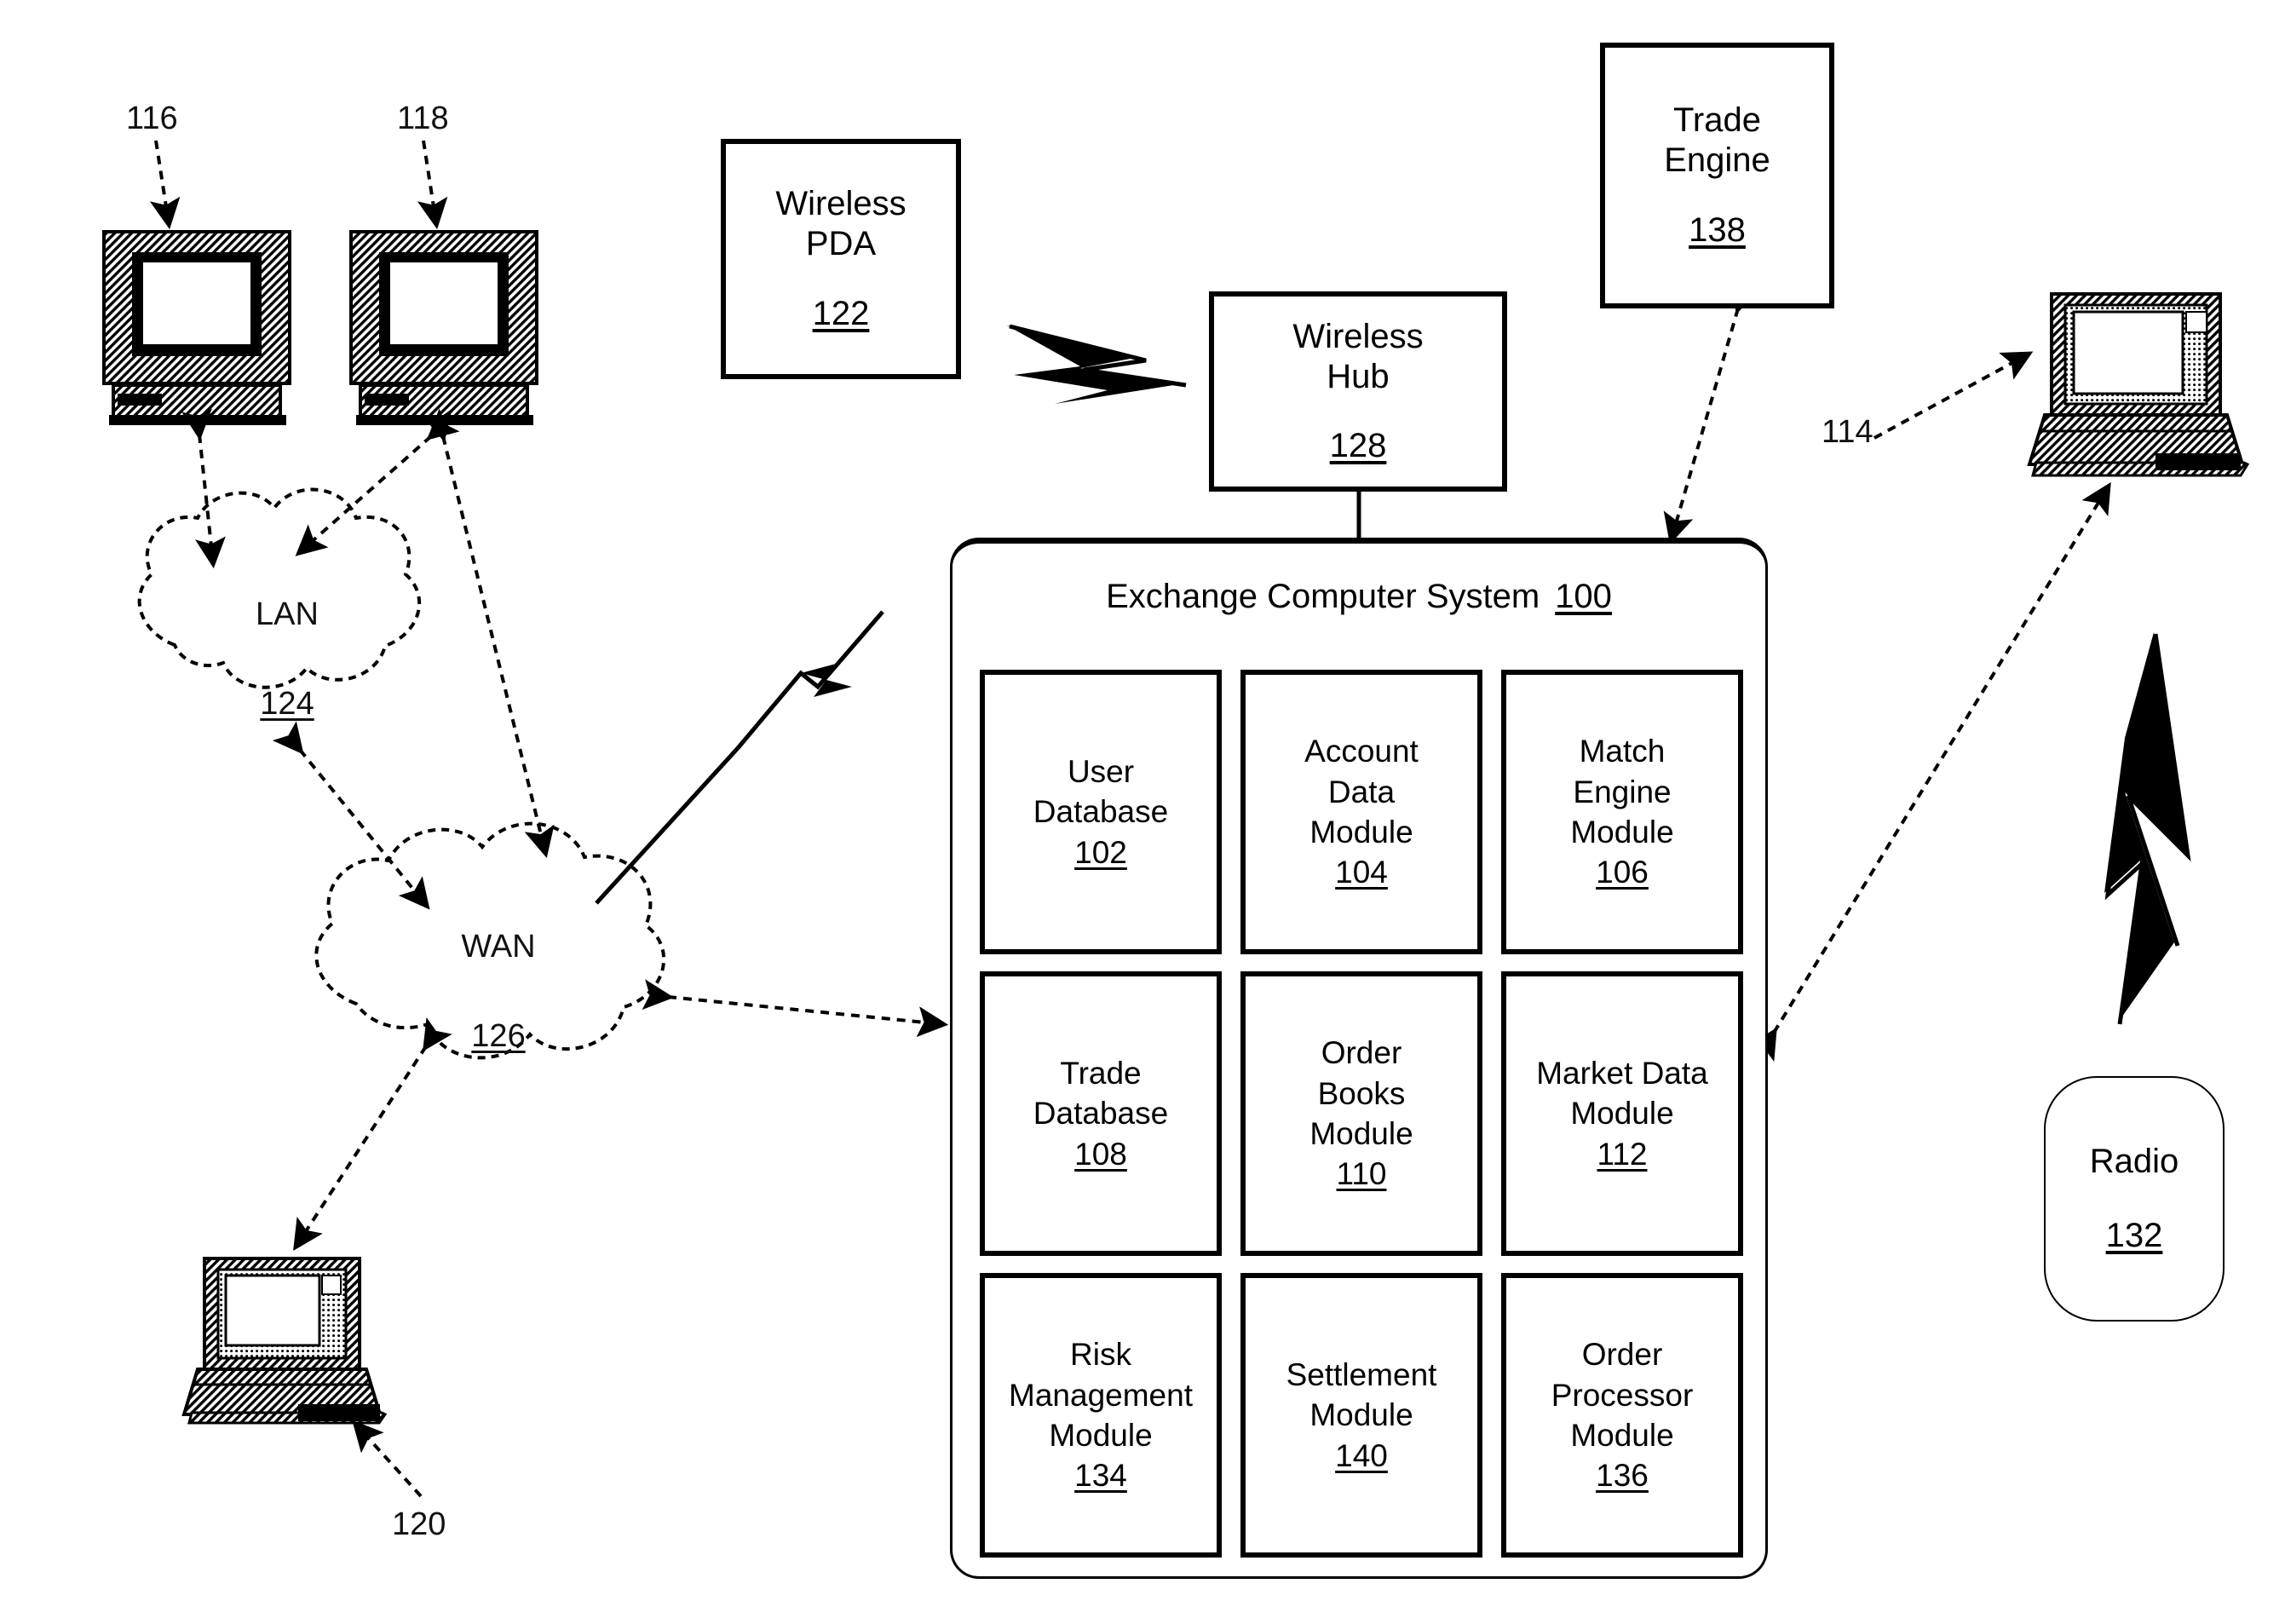 This screenshot has height=1624, width=2285. I want to click on exchange-system-title-row: Exchange Computer System 100, so click(1359, 597).